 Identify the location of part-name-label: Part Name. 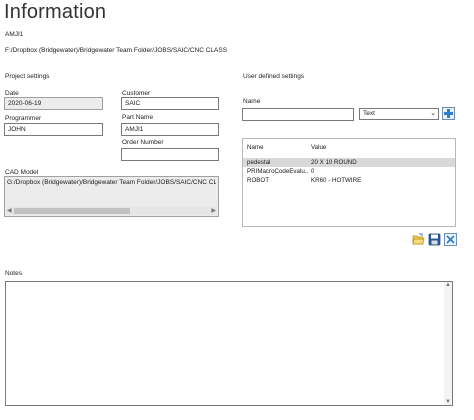
(138, 117).